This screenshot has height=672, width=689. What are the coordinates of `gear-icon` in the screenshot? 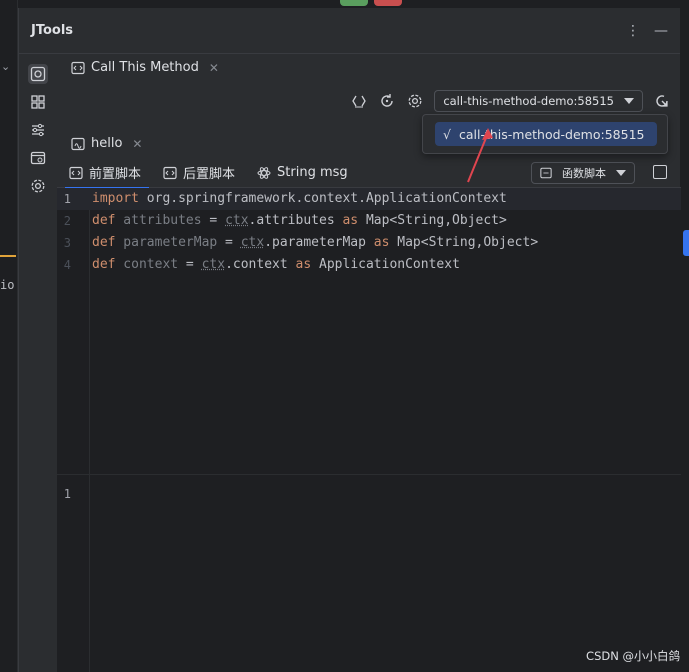 It's located at (415, 101).